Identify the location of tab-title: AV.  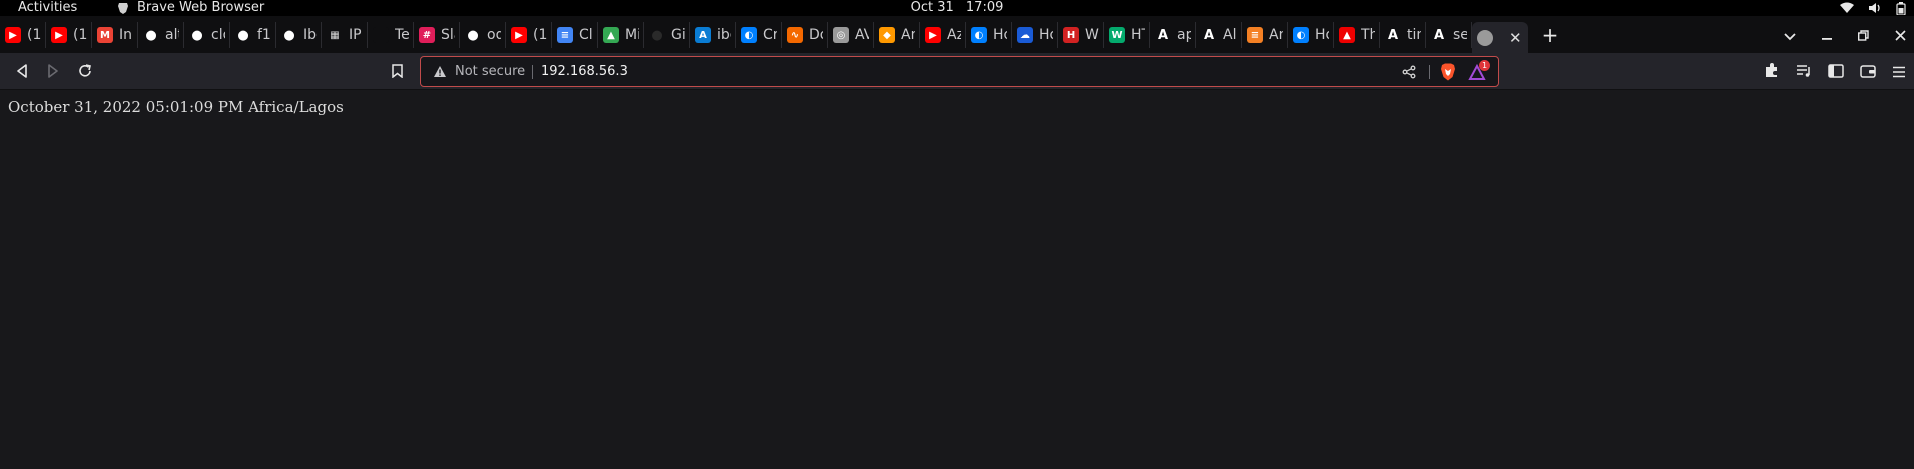
(862, 35).